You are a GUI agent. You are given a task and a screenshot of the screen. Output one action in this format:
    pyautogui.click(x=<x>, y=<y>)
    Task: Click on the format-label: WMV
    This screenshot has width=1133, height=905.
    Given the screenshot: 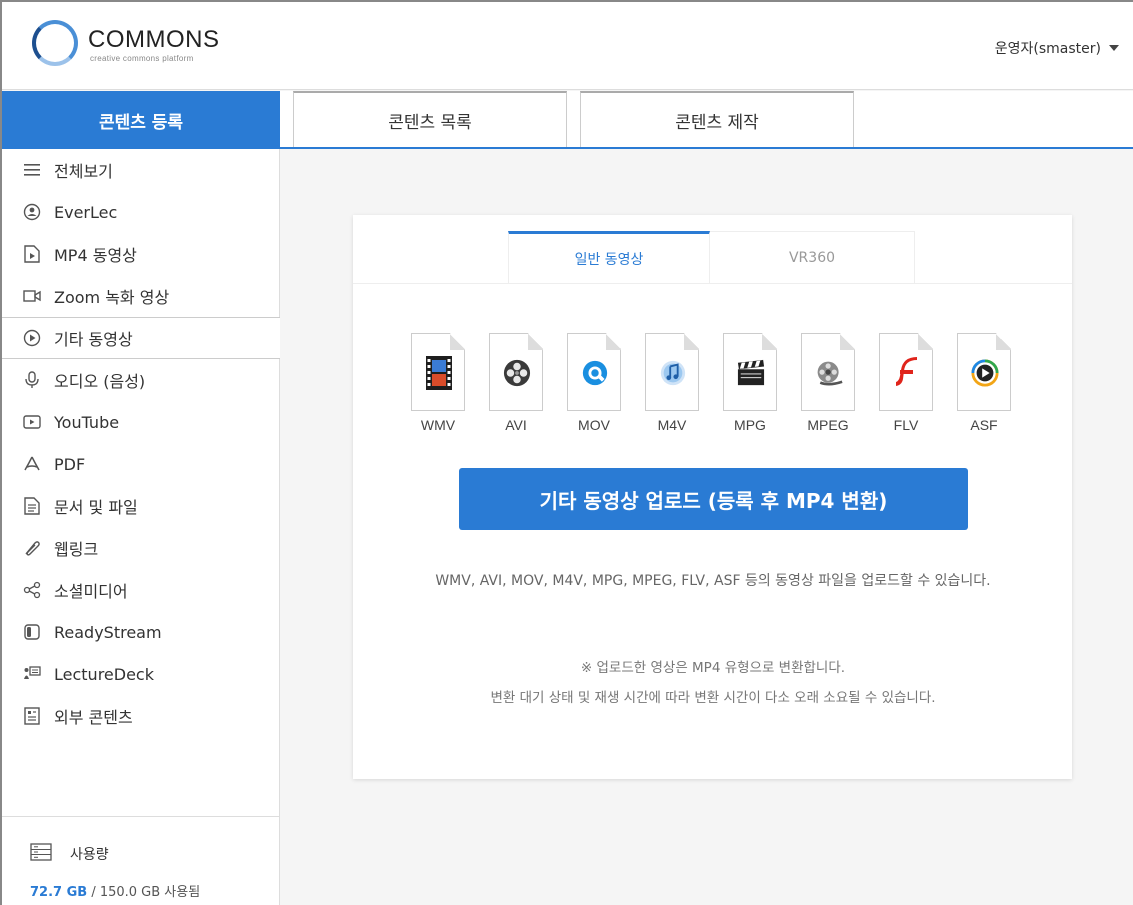 What is the action you would take?
    pyautogui.click(x=438, y=425)
    